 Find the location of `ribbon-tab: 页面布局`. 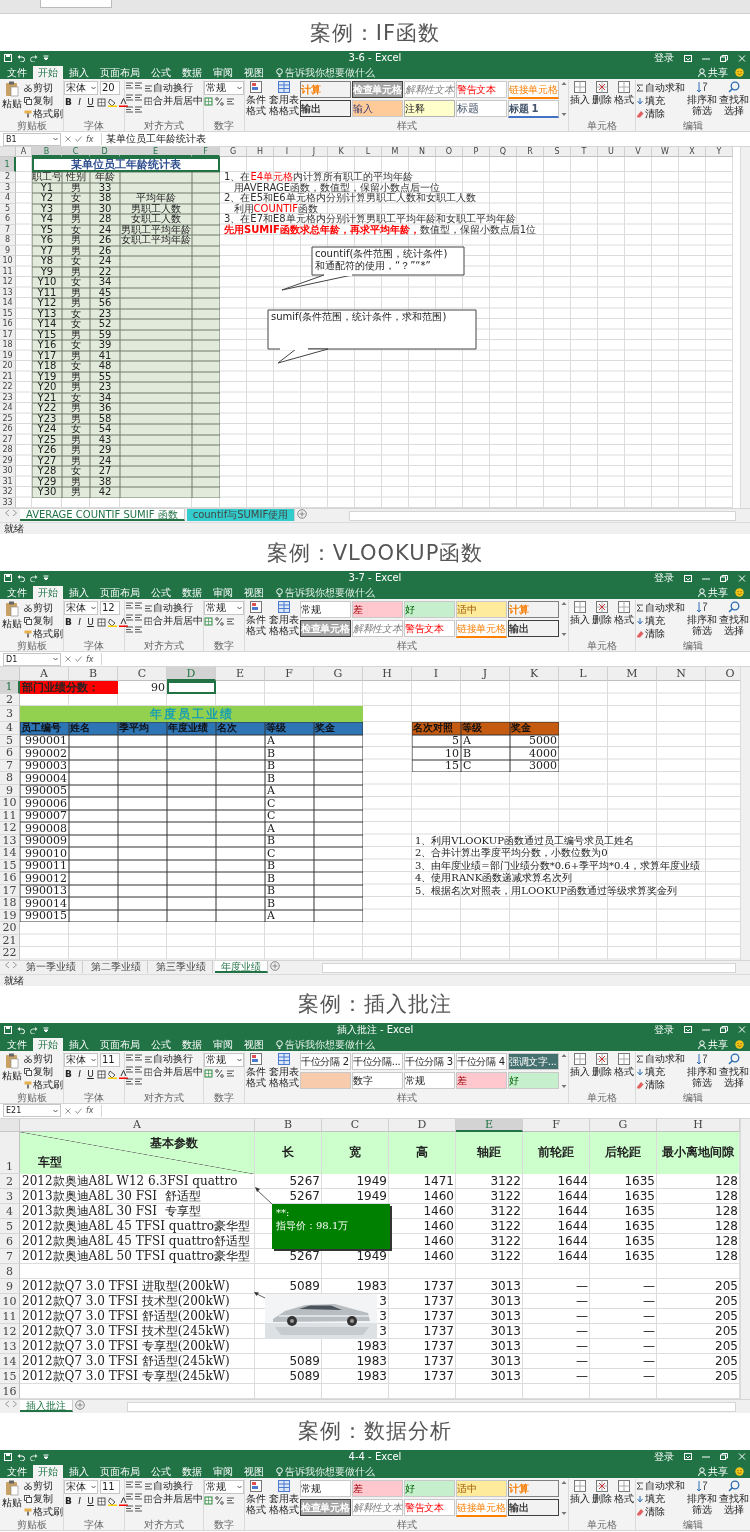

ribbon-tab: 页面布局 is located at coordinates (120, 72).